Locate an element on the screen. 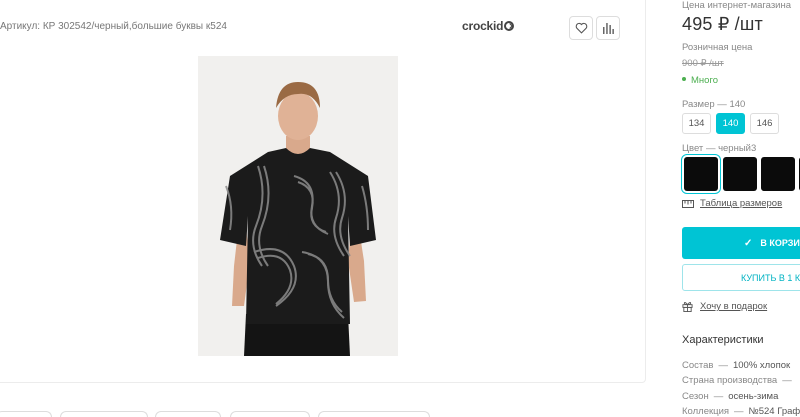  spec-key: Состав is located at coordinates (698, 365).